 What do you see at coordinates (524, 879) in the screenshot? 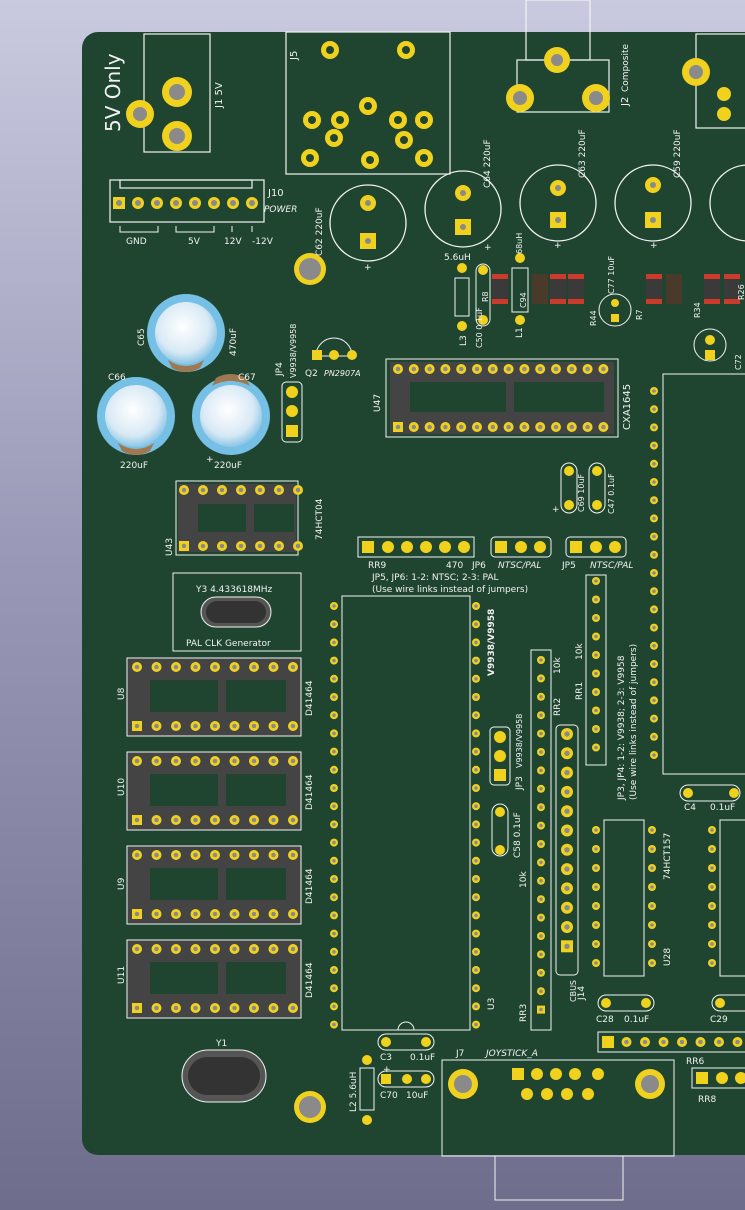
I see `label-rr3-value: 10k` at bounding box center [524, 879].